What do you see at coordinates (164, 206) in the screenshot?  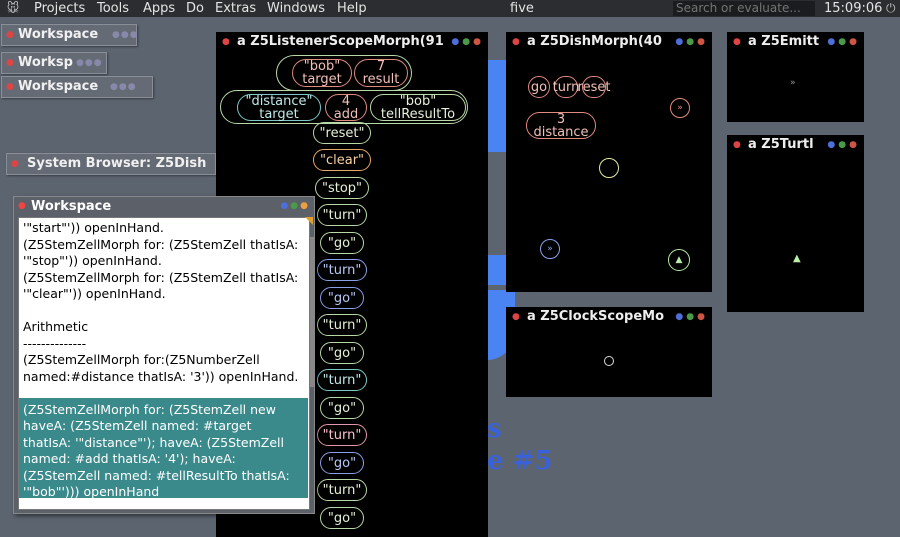 I see `window-title-bar: ● Workspace ●●●` at bounding box center [164, 206].